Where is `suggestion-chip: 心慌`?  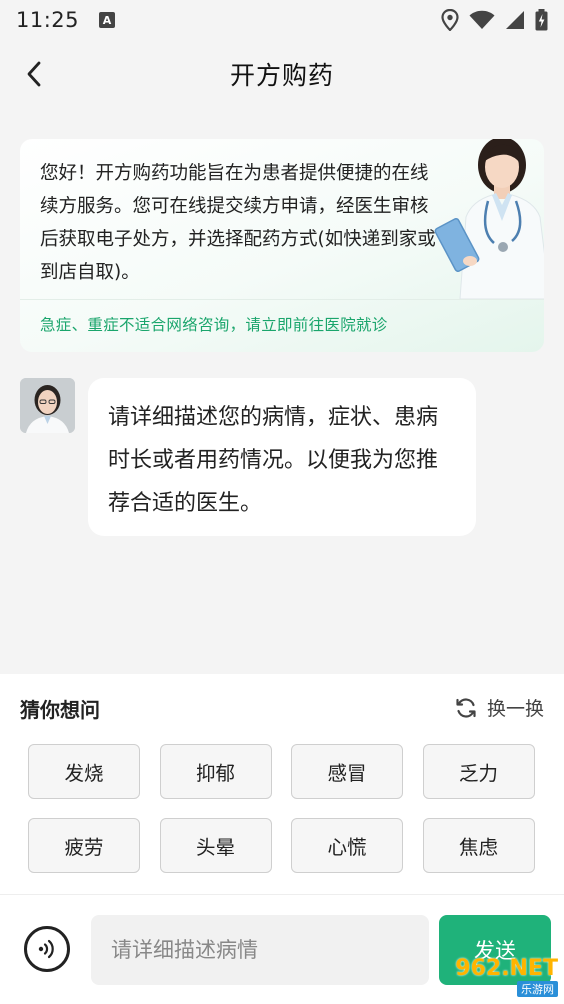 suggestion-chip: 心慌 is located at coordinates (347, 845).